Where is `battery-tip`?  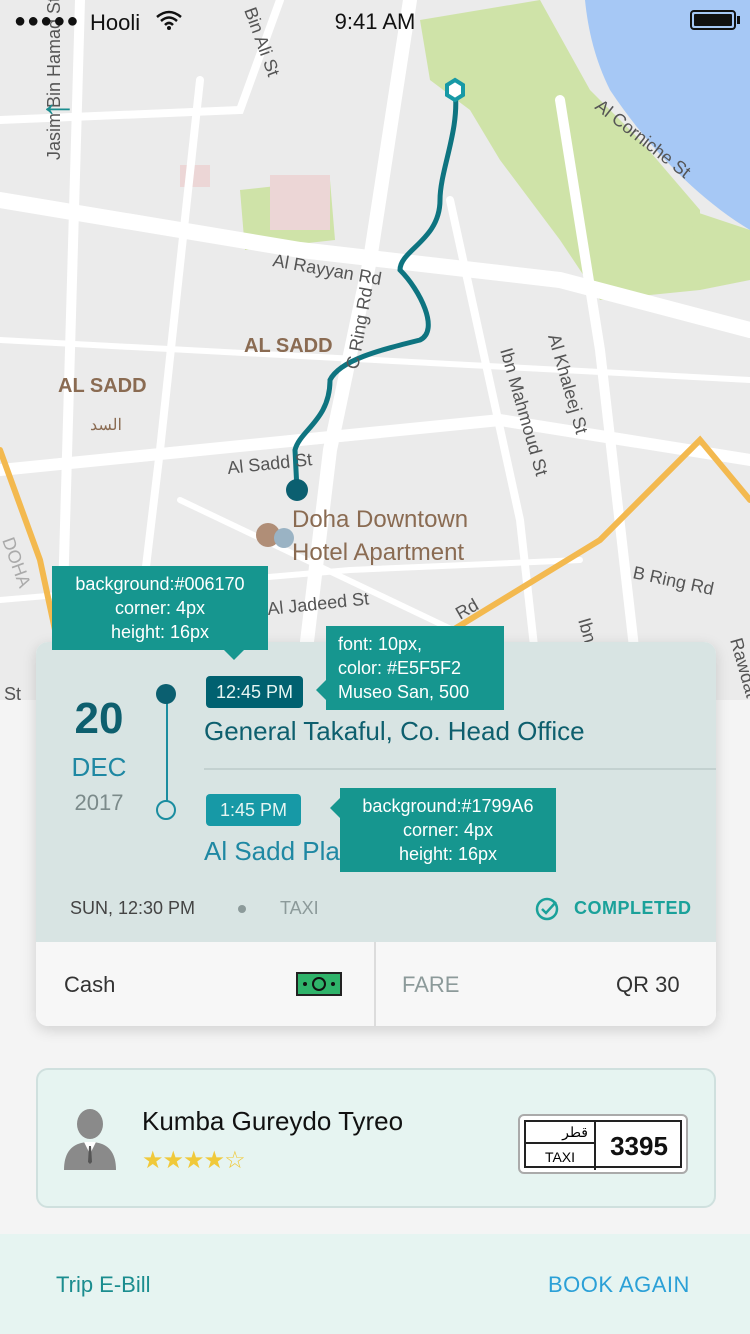 battery-tip is located at coordinates (738, 20).